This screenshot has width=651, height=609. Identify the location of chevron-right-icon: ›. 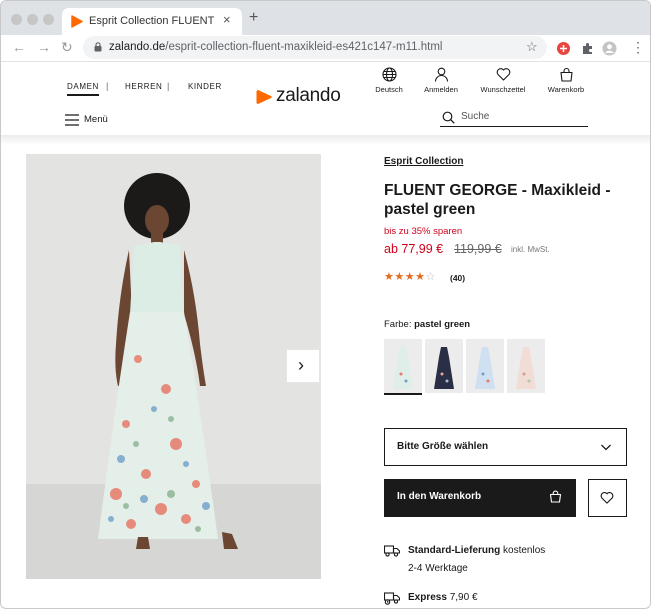
(301, 365).